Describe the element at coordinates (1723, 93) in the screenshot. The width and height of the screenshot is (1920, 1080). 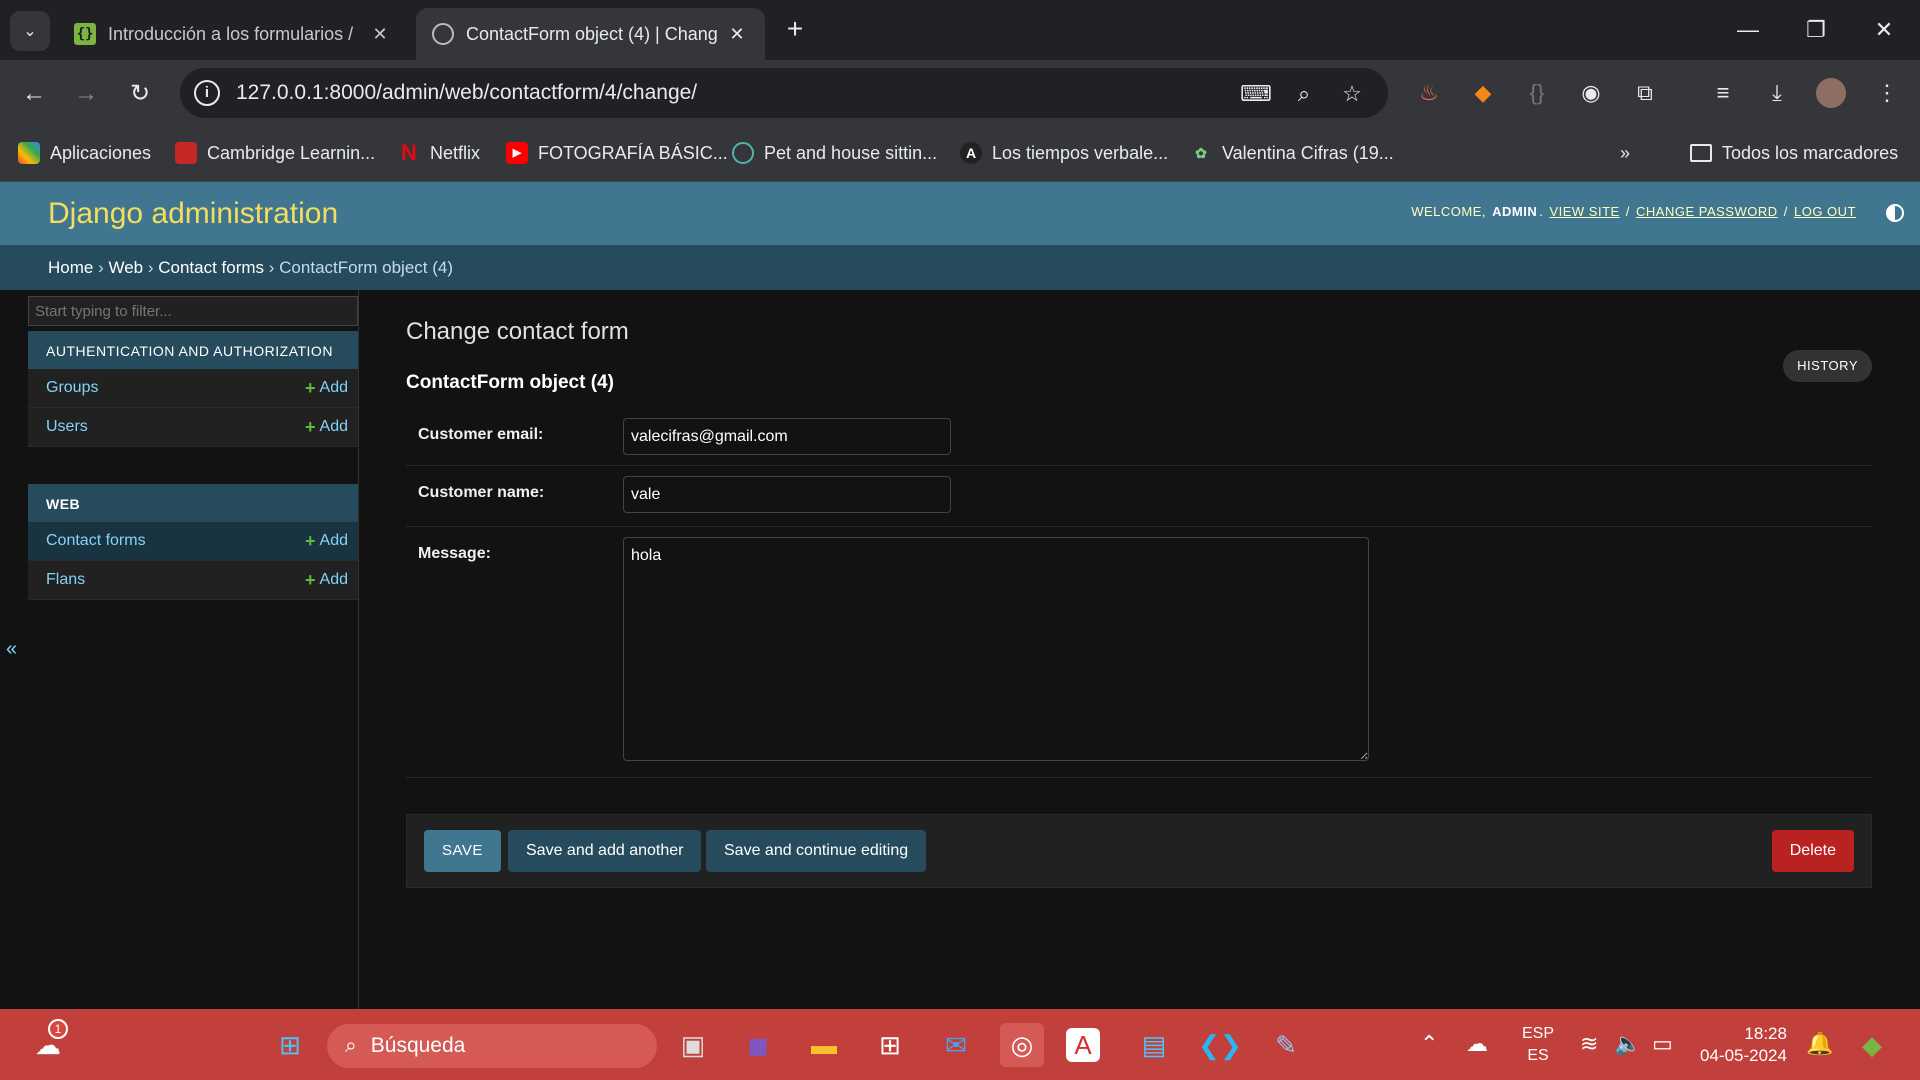
I see `reading-list-icon: ≡` at that location.